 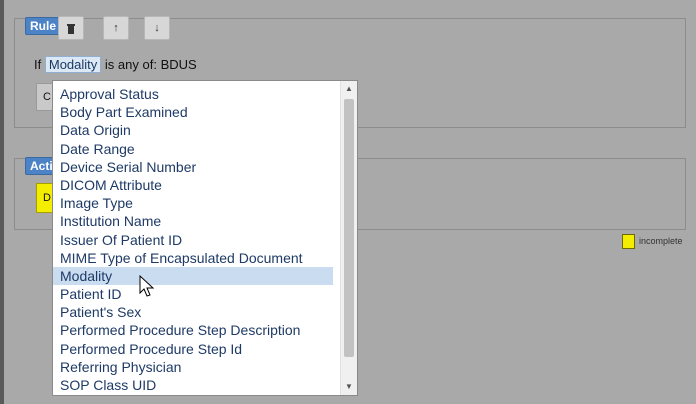 What do you see at coordinates (130, 64) in the screenshot?
I see `condition-operator: is any of:` at bounding box center [130, 64].